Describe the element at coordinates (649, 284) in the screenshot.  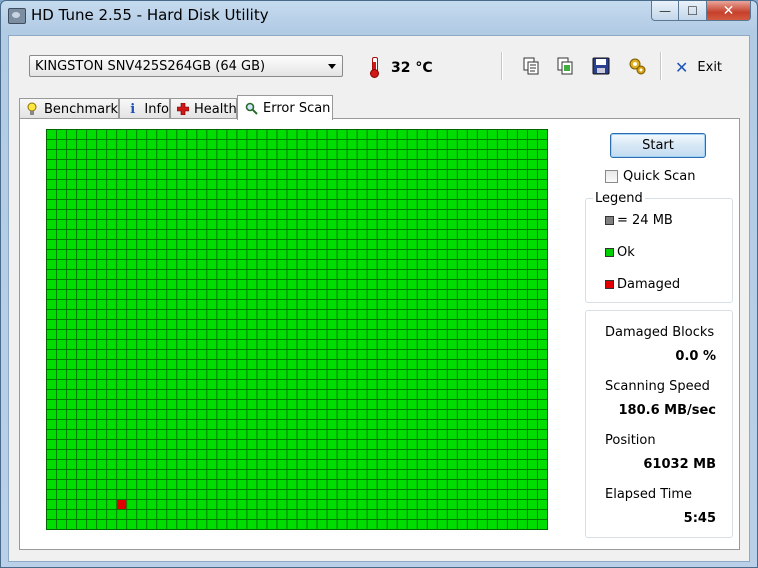
I see `legend-label: Damaged` at that location.